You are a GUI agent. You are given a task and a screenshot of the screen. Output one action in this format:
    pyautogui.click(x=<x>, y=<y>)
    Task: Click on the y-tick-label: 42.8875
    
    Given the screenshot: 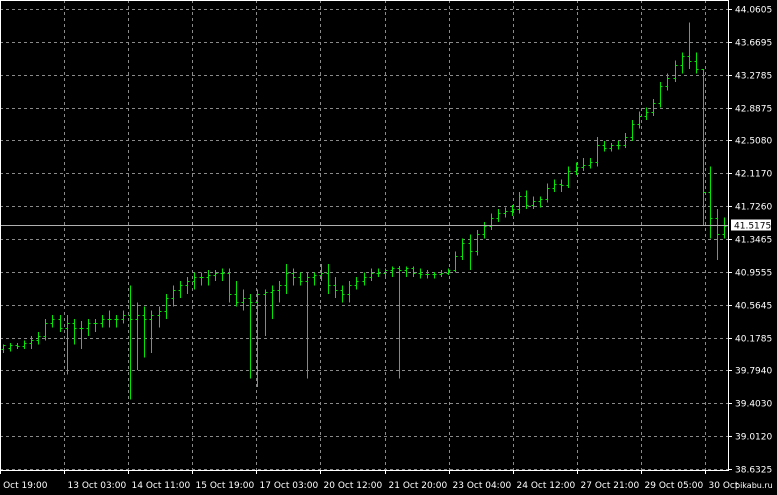 What is the action you would take?
    pyautogui.click(x=753, y=110)
    